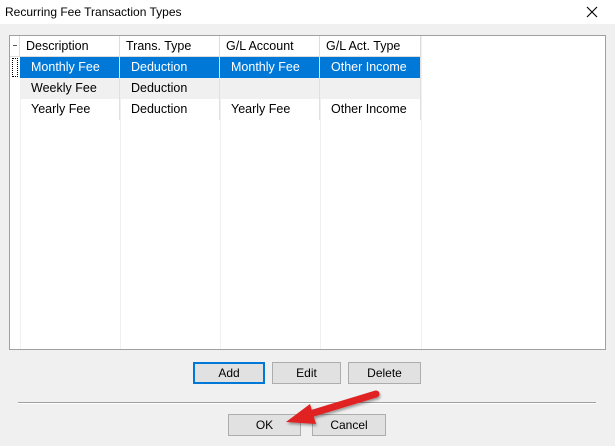 Image resolution: width=615 pixels, height=446 pixels. What do you see at coordinates (270, 46) in the screenshot?
I see `column-header-gl-account: G/L Account` at bounding box center [270, 46].